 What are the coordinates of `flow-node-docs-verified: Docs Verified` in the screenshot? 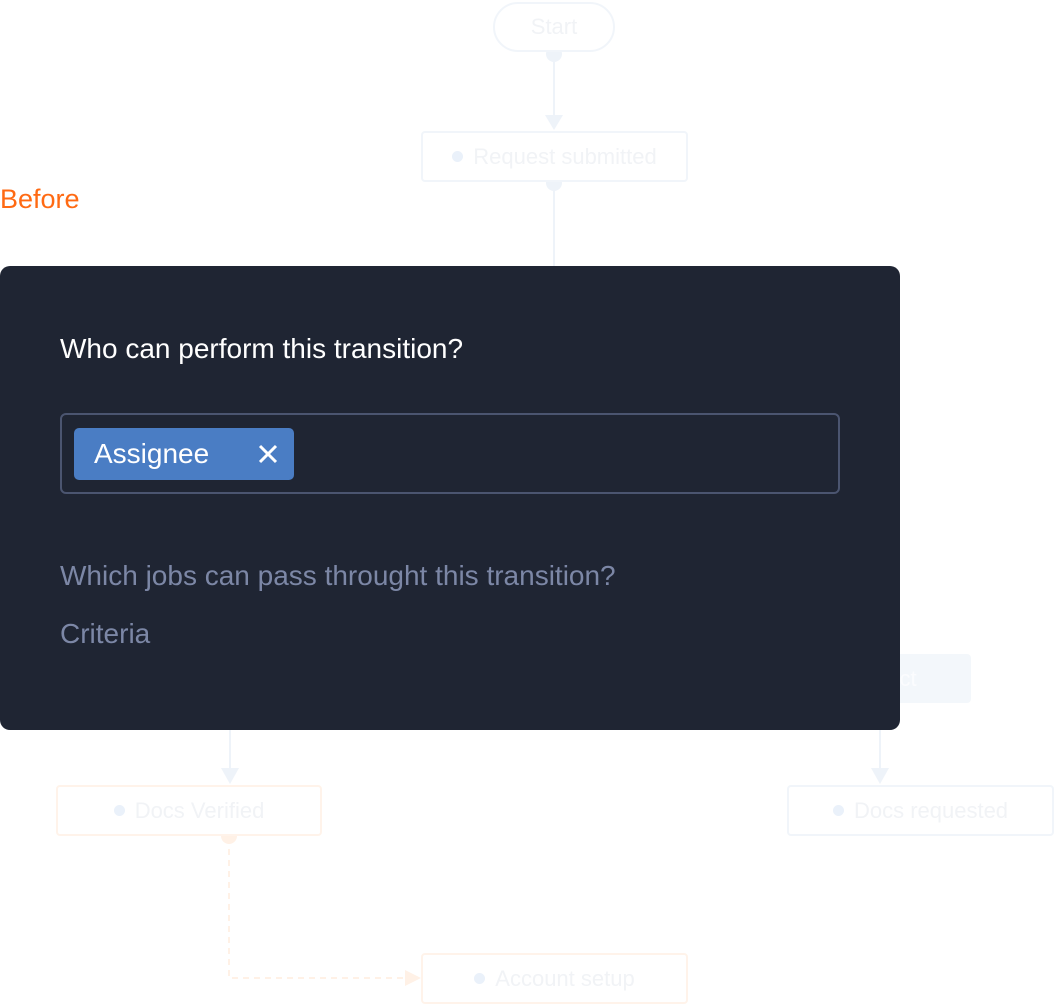 It's located at (189, 810).